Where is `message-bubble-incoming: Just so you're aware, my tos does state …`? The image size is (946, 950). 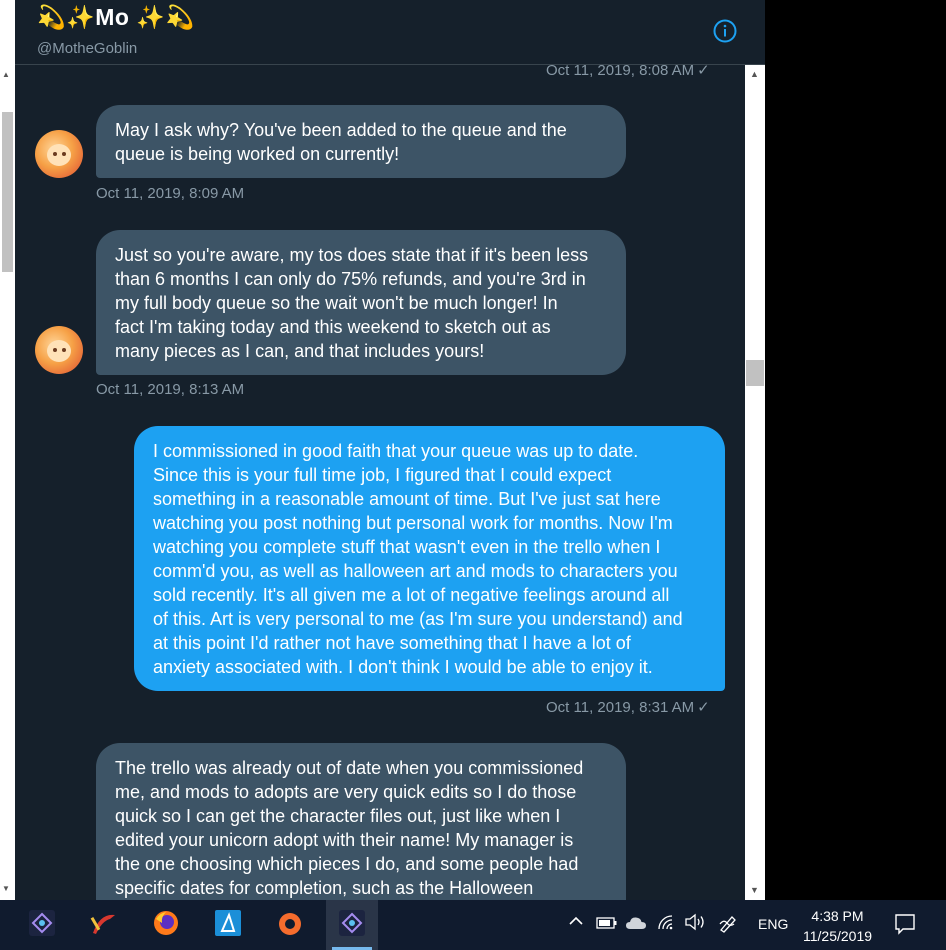
message-bubble-incoming: Just so you're aware, my tos does state … is located at coordinates (361, 302).